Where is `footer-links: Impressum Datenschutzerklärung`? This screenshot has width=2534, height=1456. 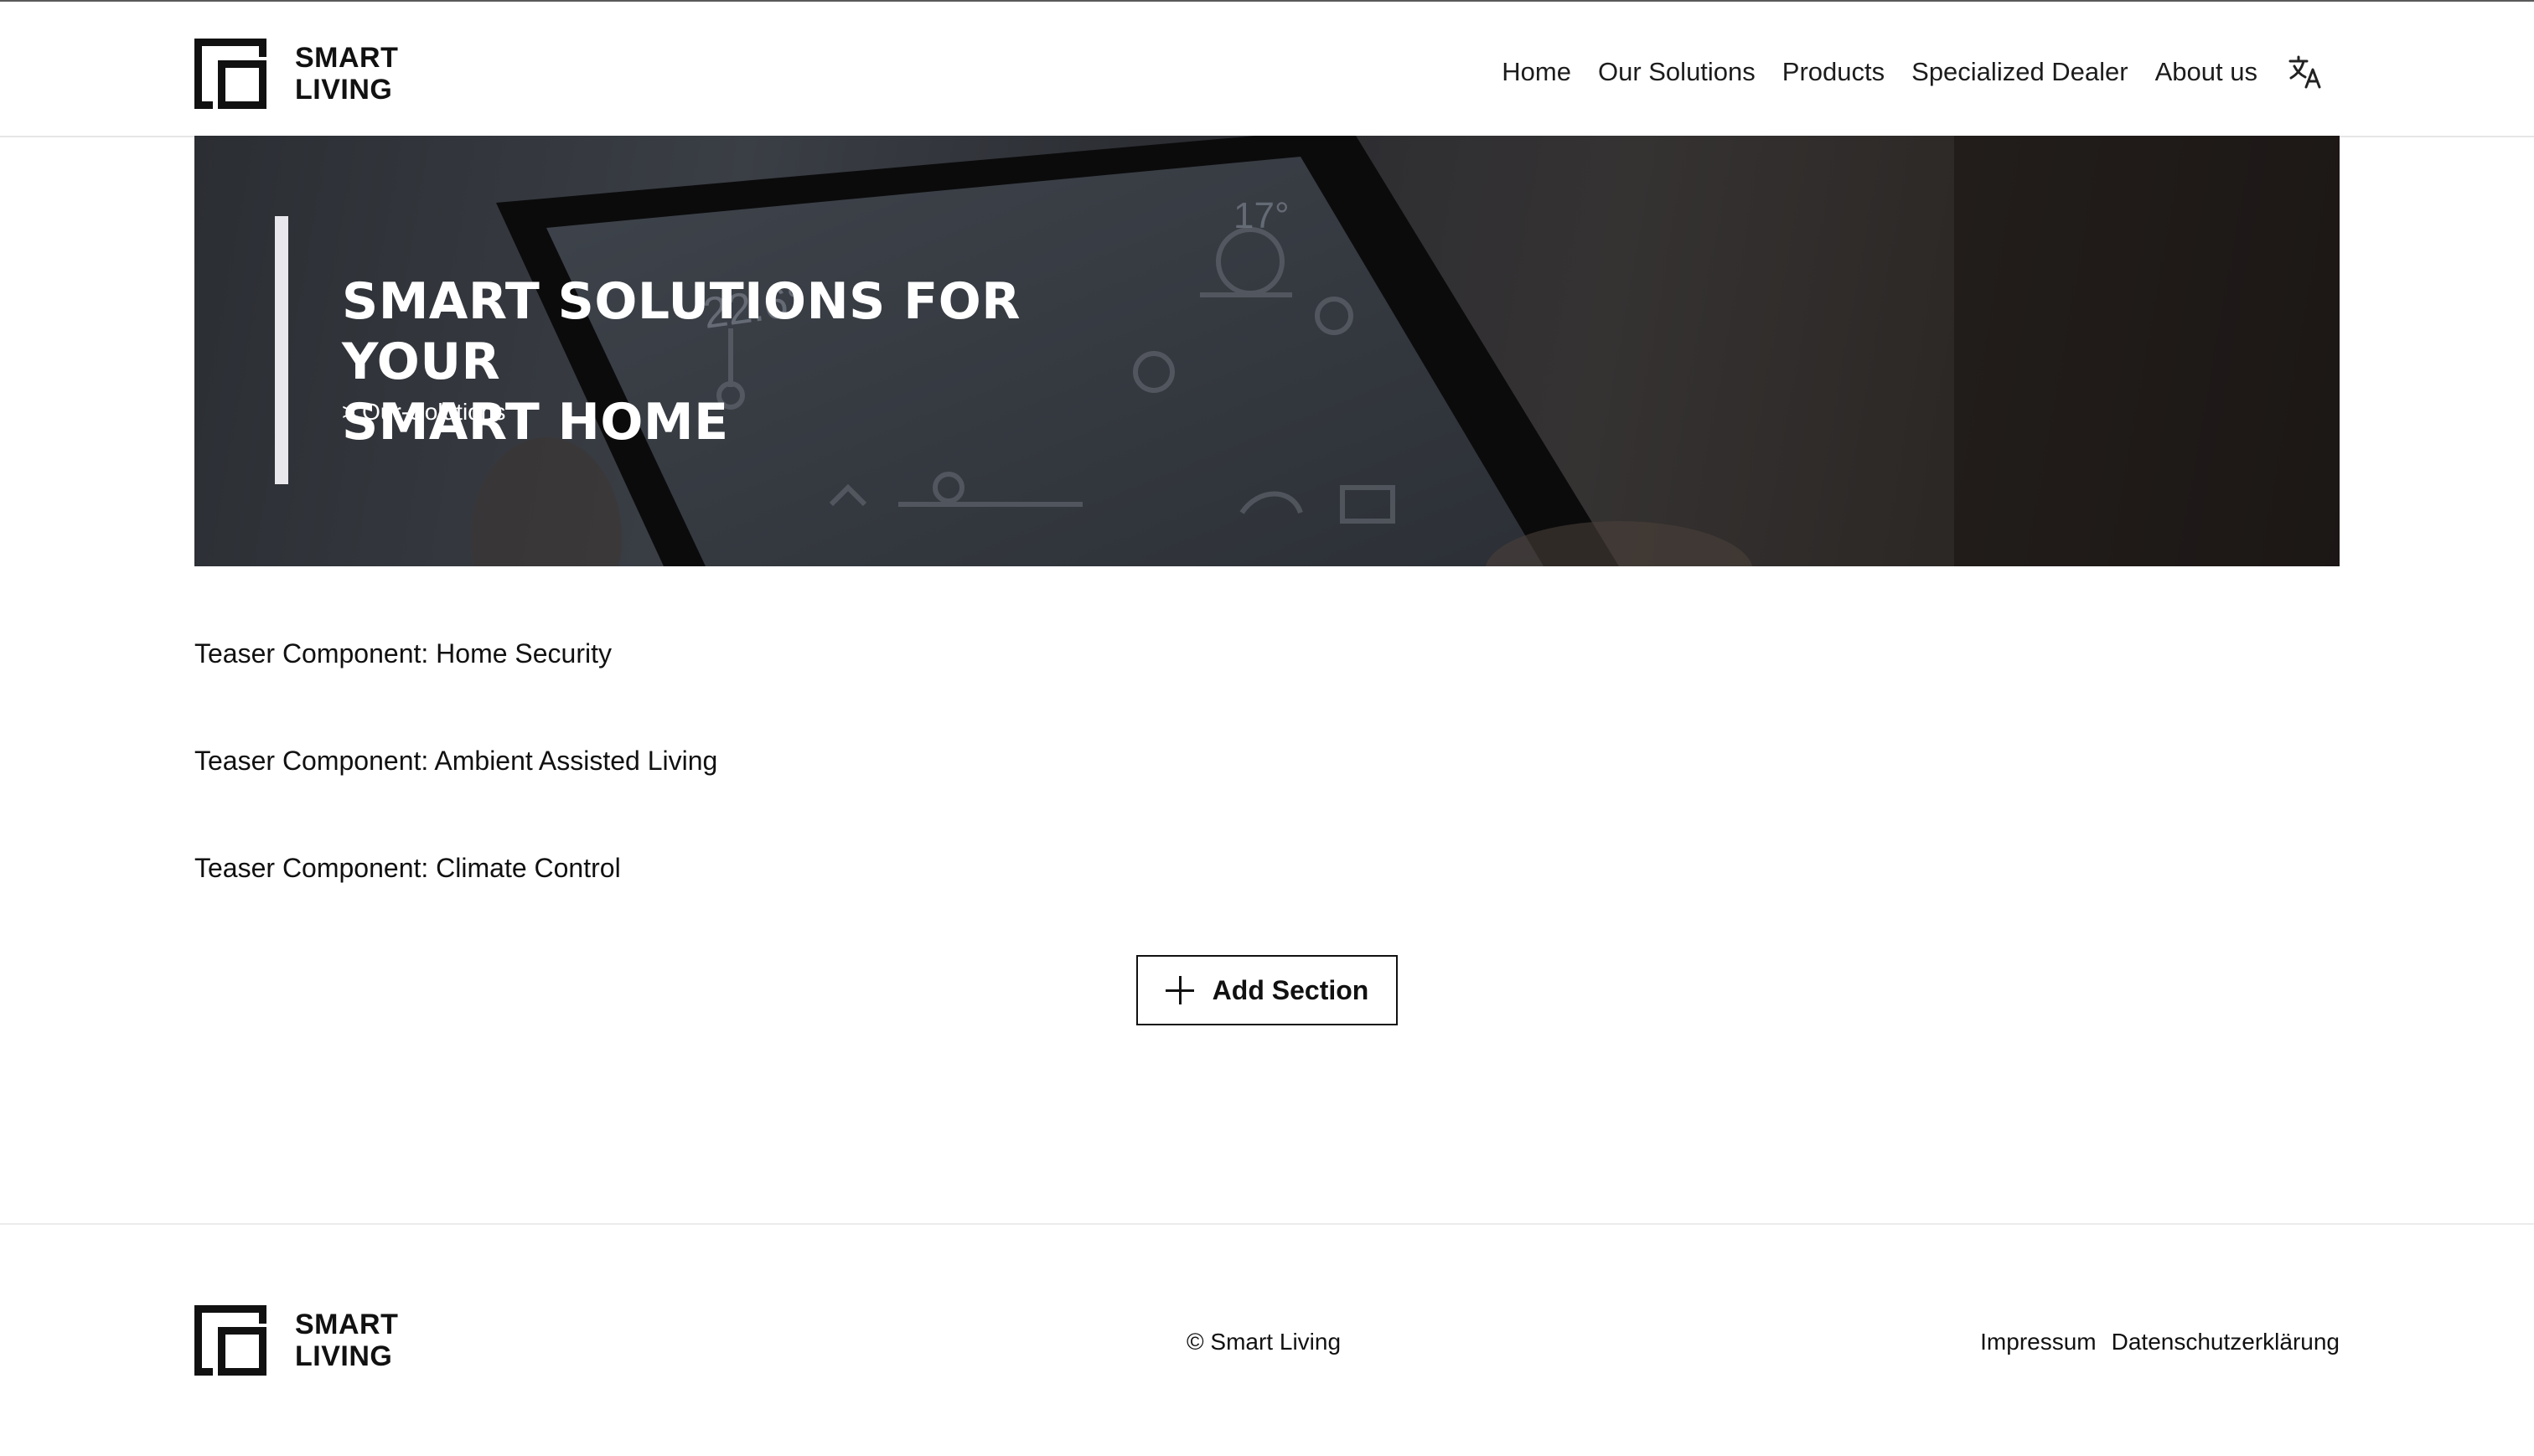
footer-links: Impressum Datenschutzerklärung is located at coordinates (2152, 1342).